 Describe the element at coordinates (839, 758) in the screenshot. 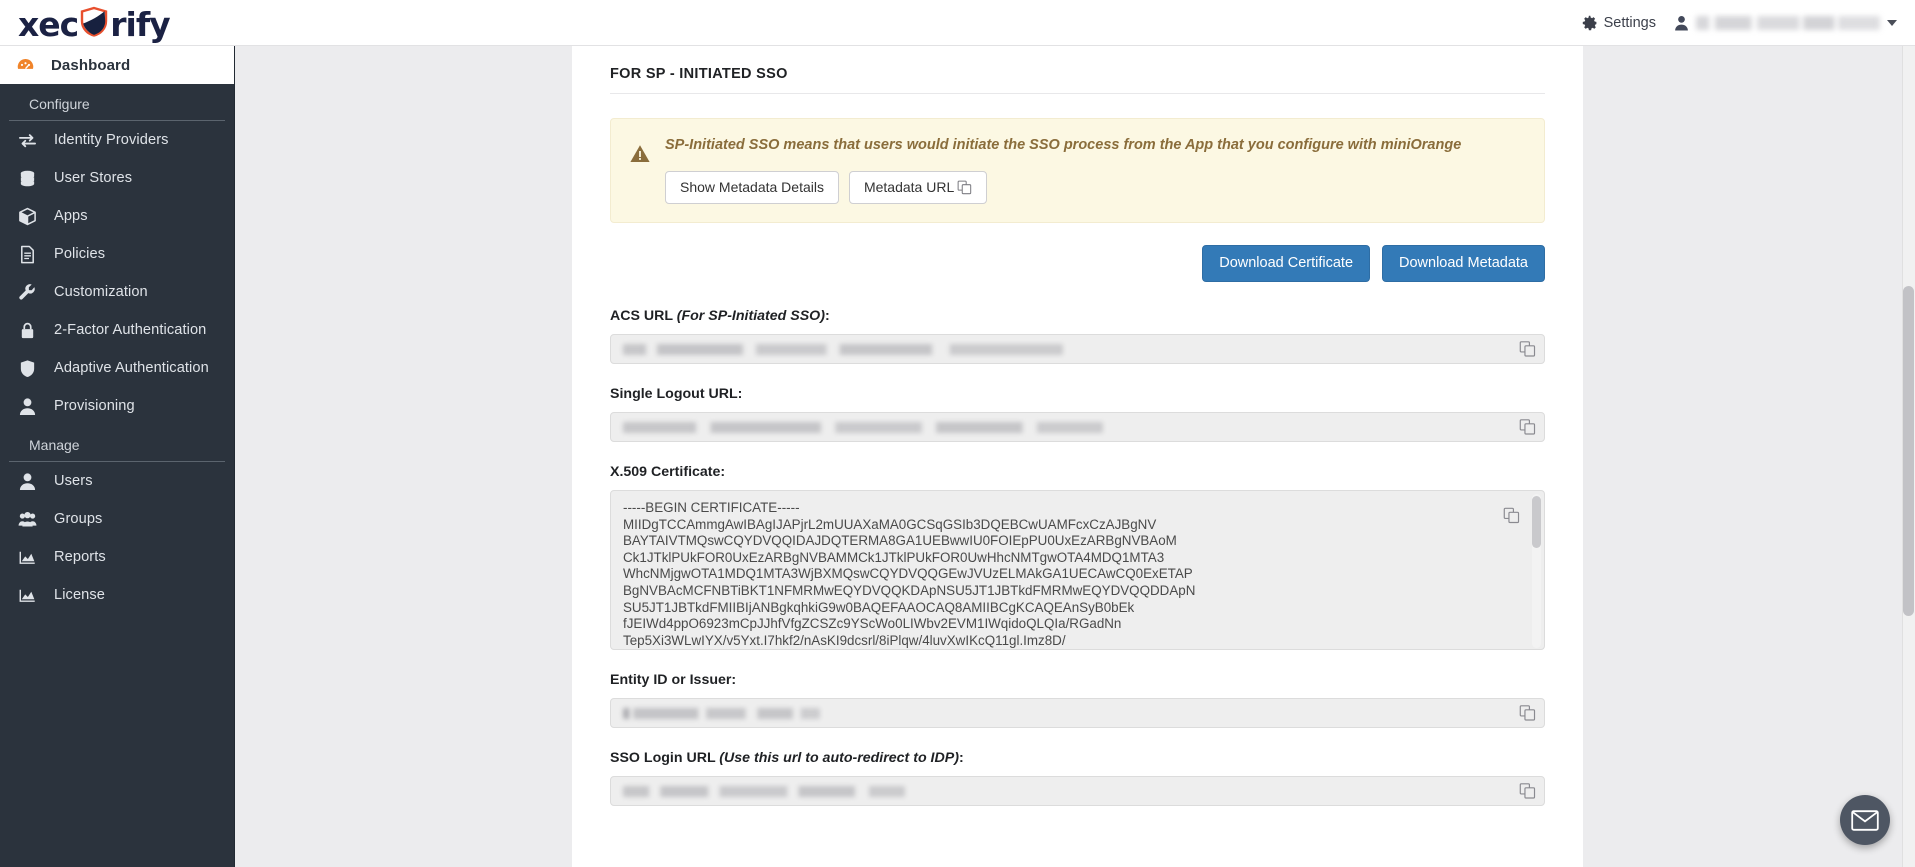

I see `sso-login-url-label-note: (Use this url to auto-redirect to IDP)` at that location.